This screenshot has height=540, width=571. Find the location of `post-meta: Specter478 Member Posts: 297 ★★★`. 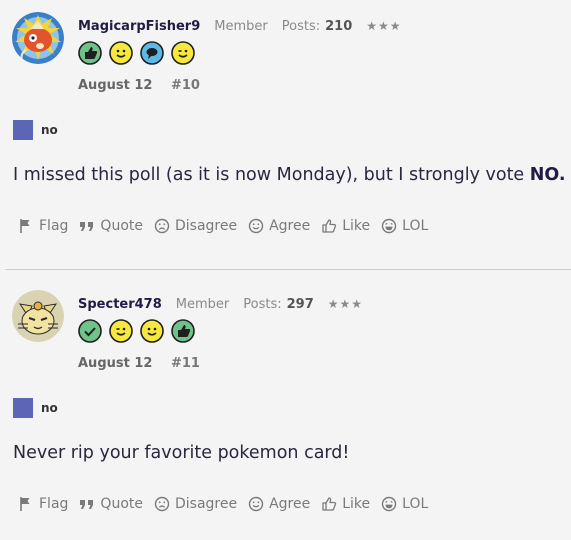

post-meta: Specter478 Member Posts: 297 ★★★ is located at coordinates (220, 304).